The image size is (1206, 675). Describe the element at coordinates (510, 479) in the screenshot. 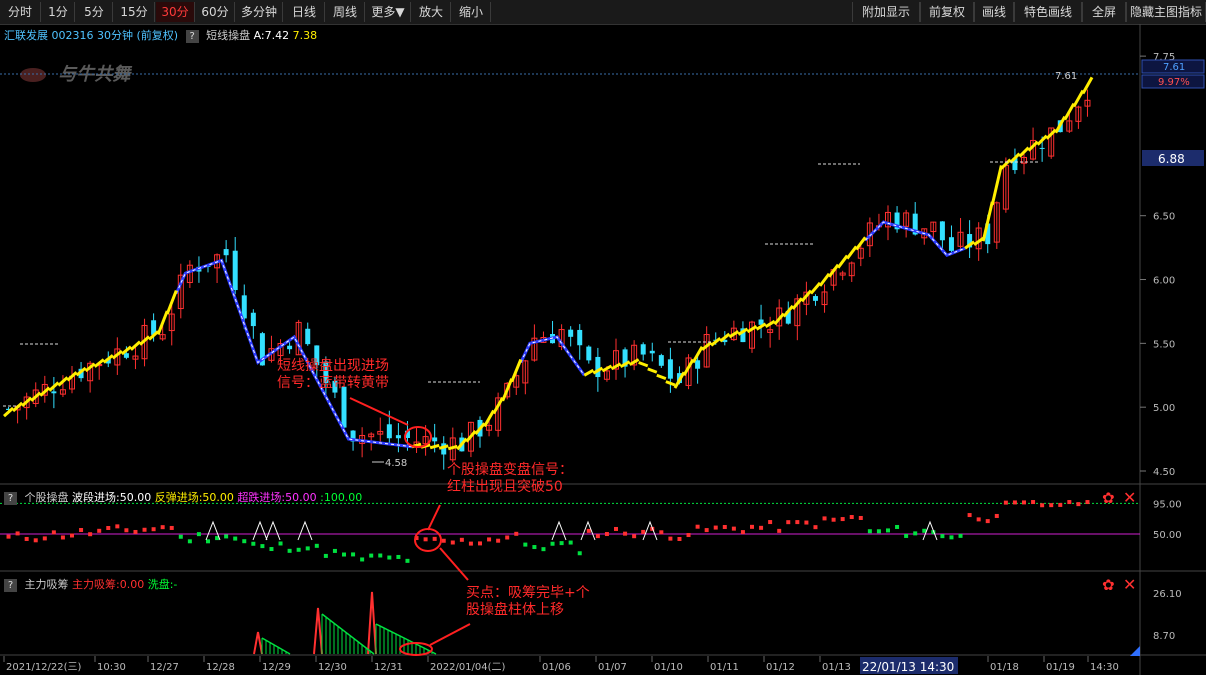

I see `annotation-change-signal: 个股操盘变盘信号： 红柱出现且突破50` at that location.